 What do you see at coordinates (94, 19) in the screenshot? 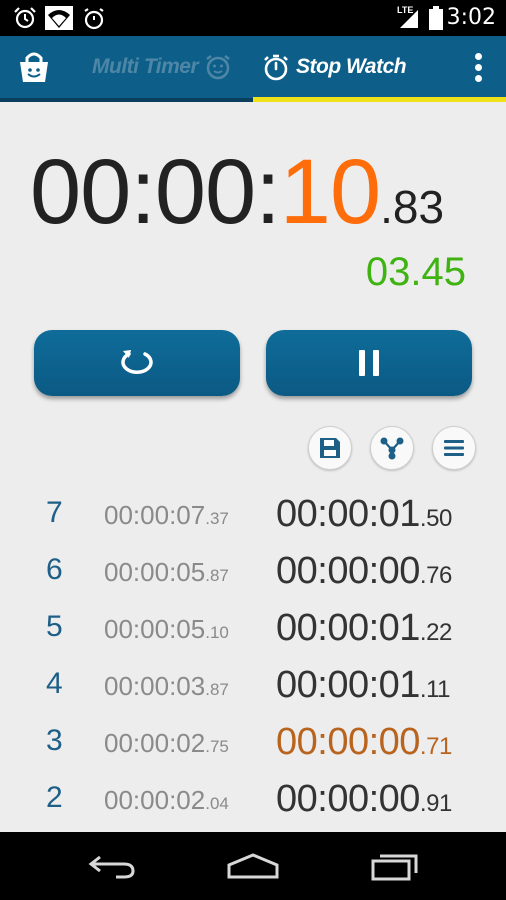
I see `stopwatch-icon` at bounding box center [94, 19].